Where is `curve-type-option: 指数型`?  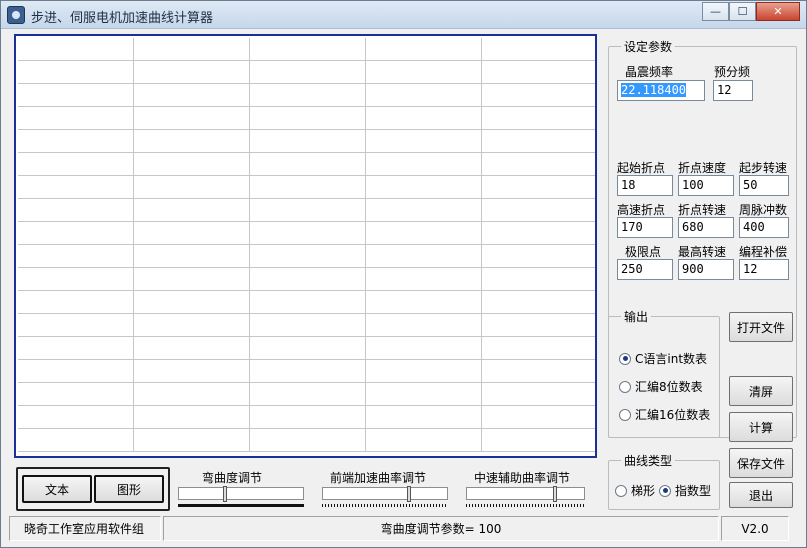 curve-type-option: 指数型 is located at coordinates (685, 490).